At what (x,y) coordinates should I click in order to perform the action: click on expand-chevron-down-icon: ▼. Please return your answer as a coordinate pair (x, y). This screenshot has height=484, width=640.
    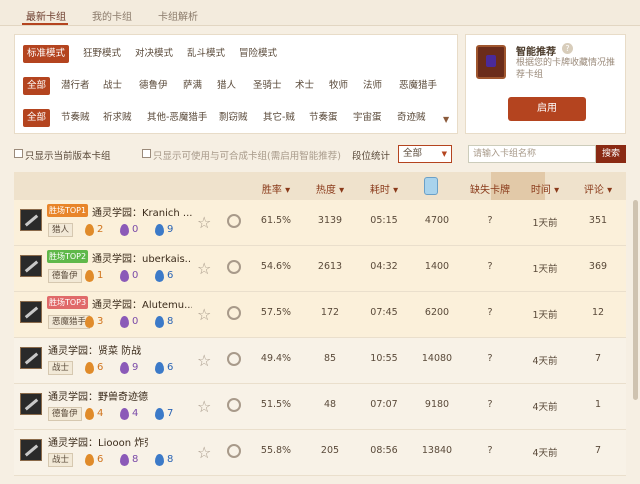
    Looking at the image, I should click on (446, 119).